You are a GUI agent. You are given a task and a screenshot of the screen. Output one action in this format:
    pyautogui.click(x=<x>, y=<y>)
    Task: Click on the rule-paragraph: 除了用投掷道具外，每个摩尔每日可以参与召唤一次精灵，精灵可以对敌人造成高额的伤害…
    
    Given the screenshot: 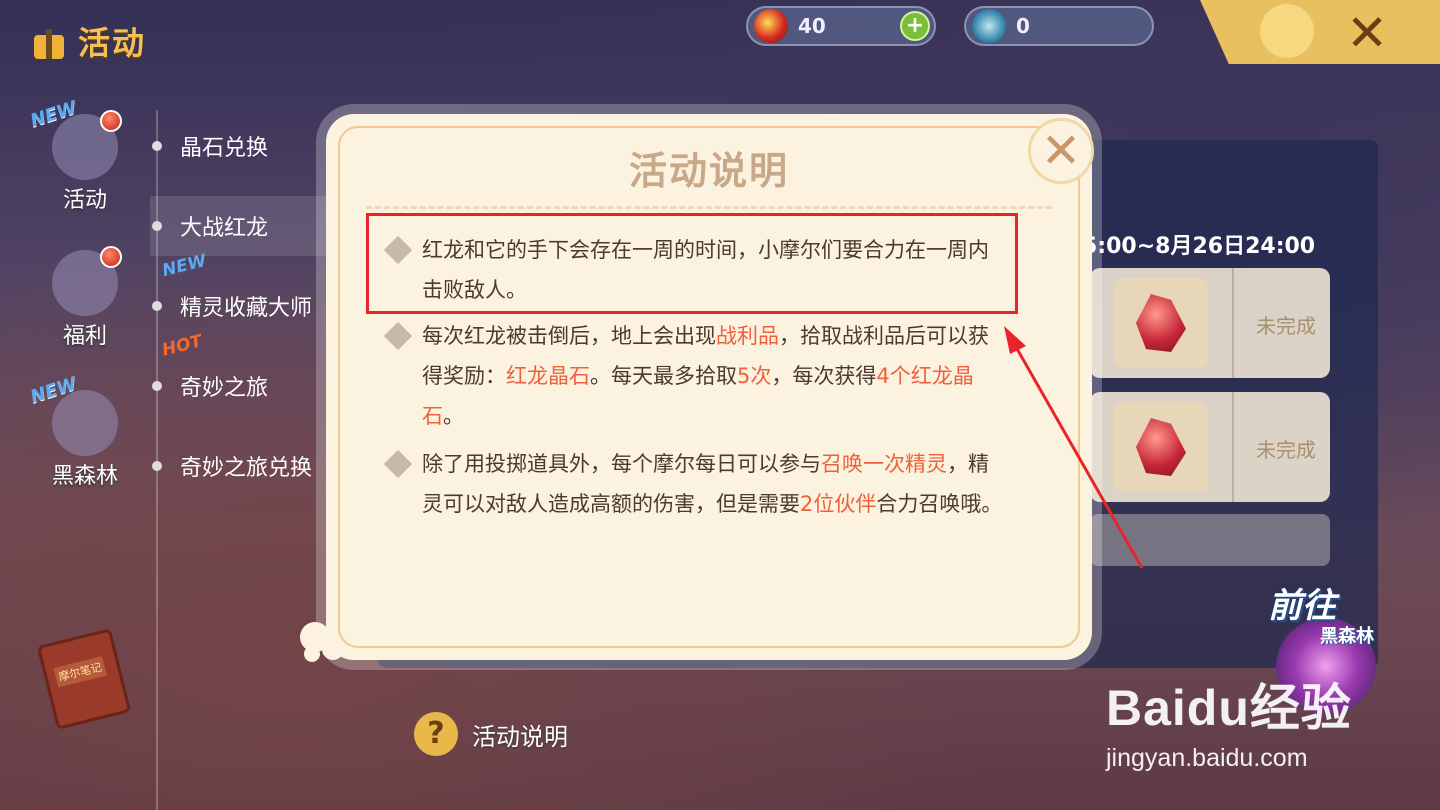 What is the action you would take?
    pyautogui.click(x=695, y=484)
    